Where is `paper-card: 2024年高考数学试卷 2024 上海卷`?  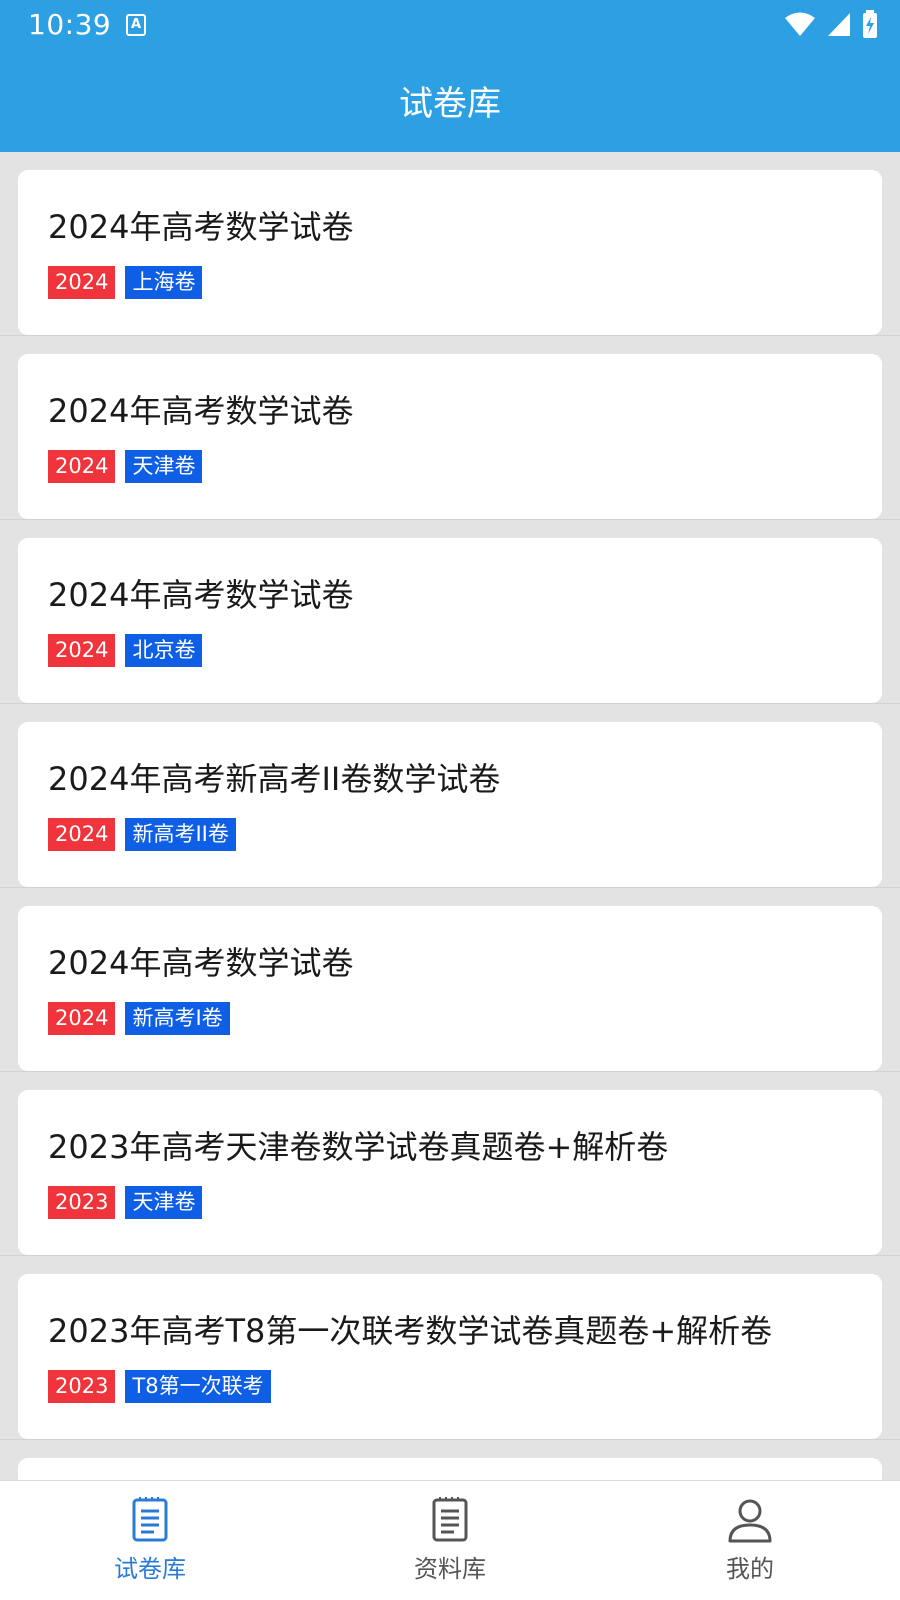 paper-card: 2024年高考数学试卷 2024 上海卷 is located at coordinates (450, 252).